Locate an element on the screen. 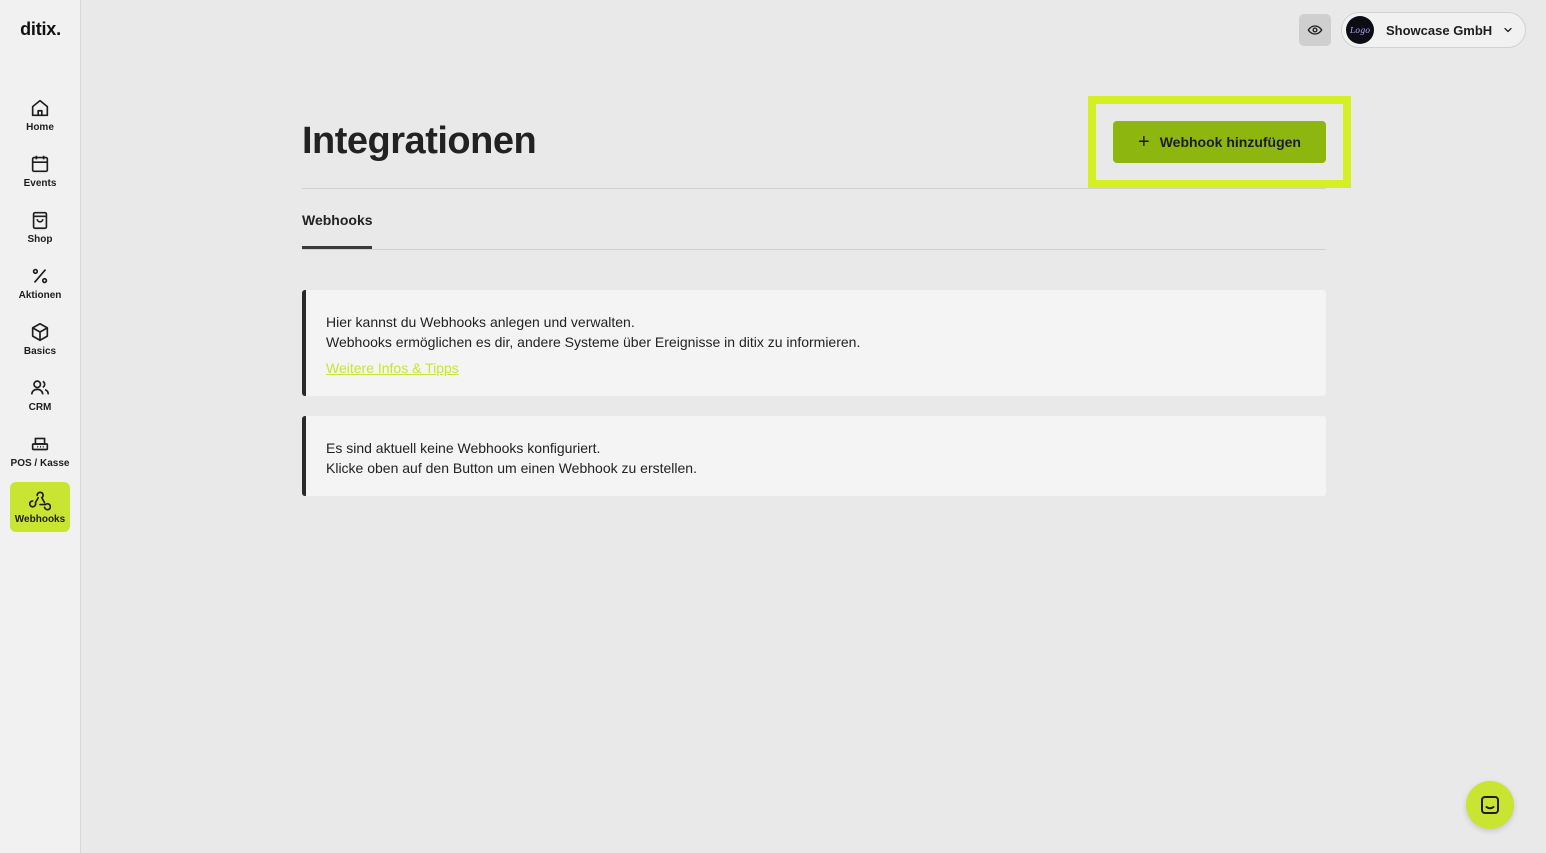  sidebar-item-crm: CRM is located at coordinates (40, 395).